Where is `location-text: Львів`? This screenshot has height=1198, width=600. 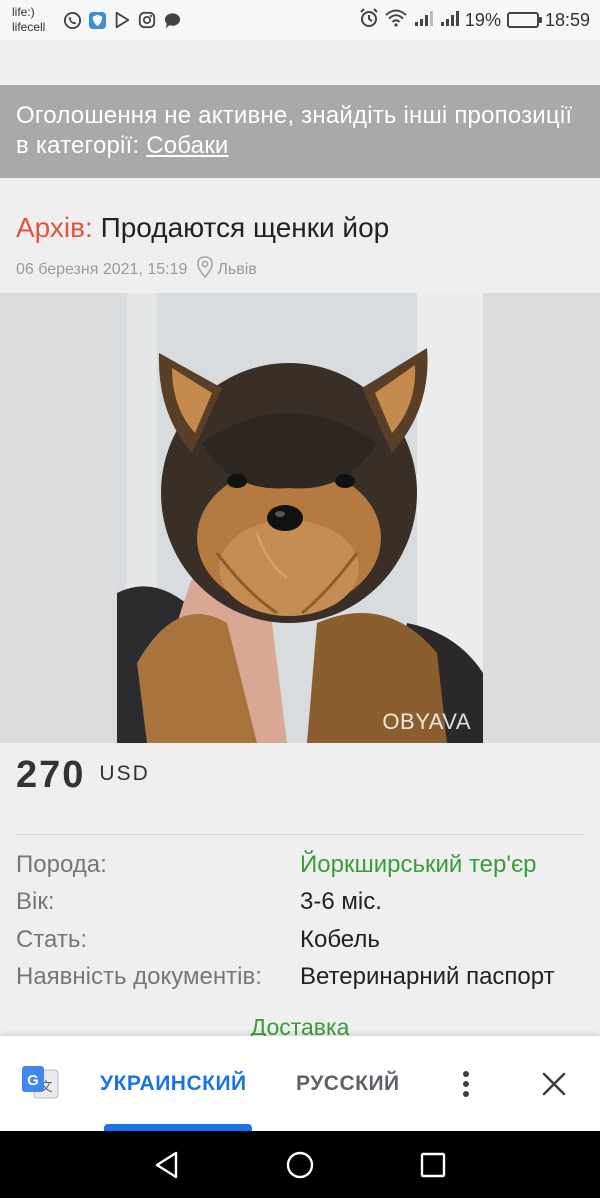
location-text: Львів is located at coordinates (237, 269).